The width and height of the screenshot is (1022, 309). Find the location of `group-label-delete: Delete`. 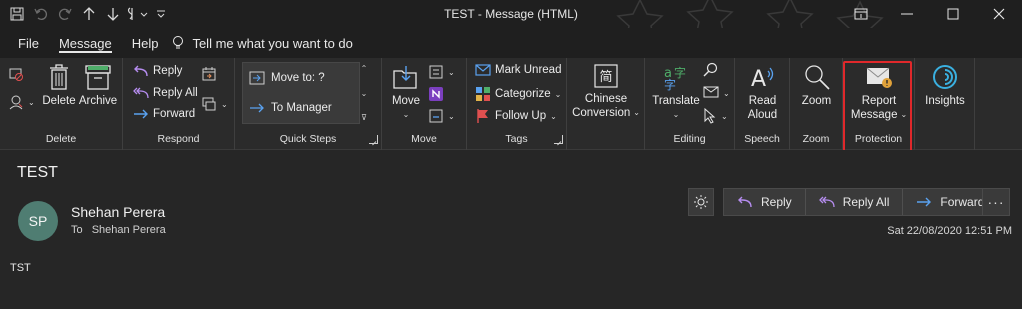

group-label-delete: Delete is located at coordinates (61, 139).